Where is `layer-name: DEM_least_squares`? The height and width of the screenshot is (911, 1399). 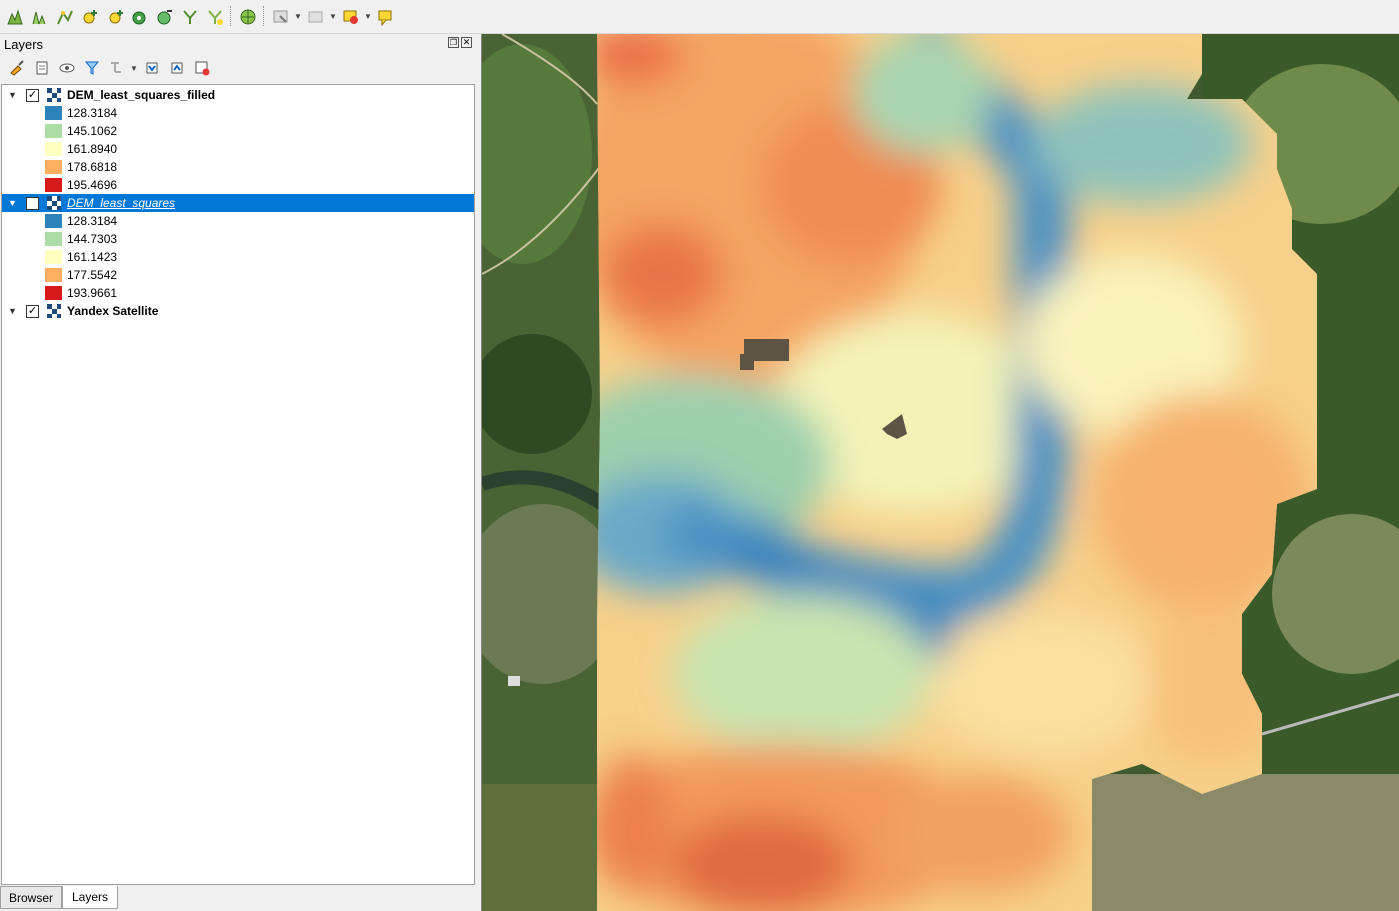 layer-name: DEM_least_squares is located at coordinates (121, 203).